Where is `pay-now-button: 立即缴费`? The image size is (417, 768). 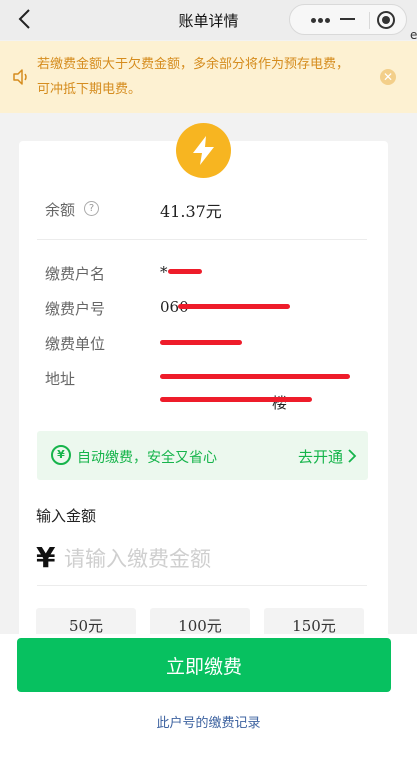 pay-now-button: 立即缴费 is located at coordinates (204, 665).